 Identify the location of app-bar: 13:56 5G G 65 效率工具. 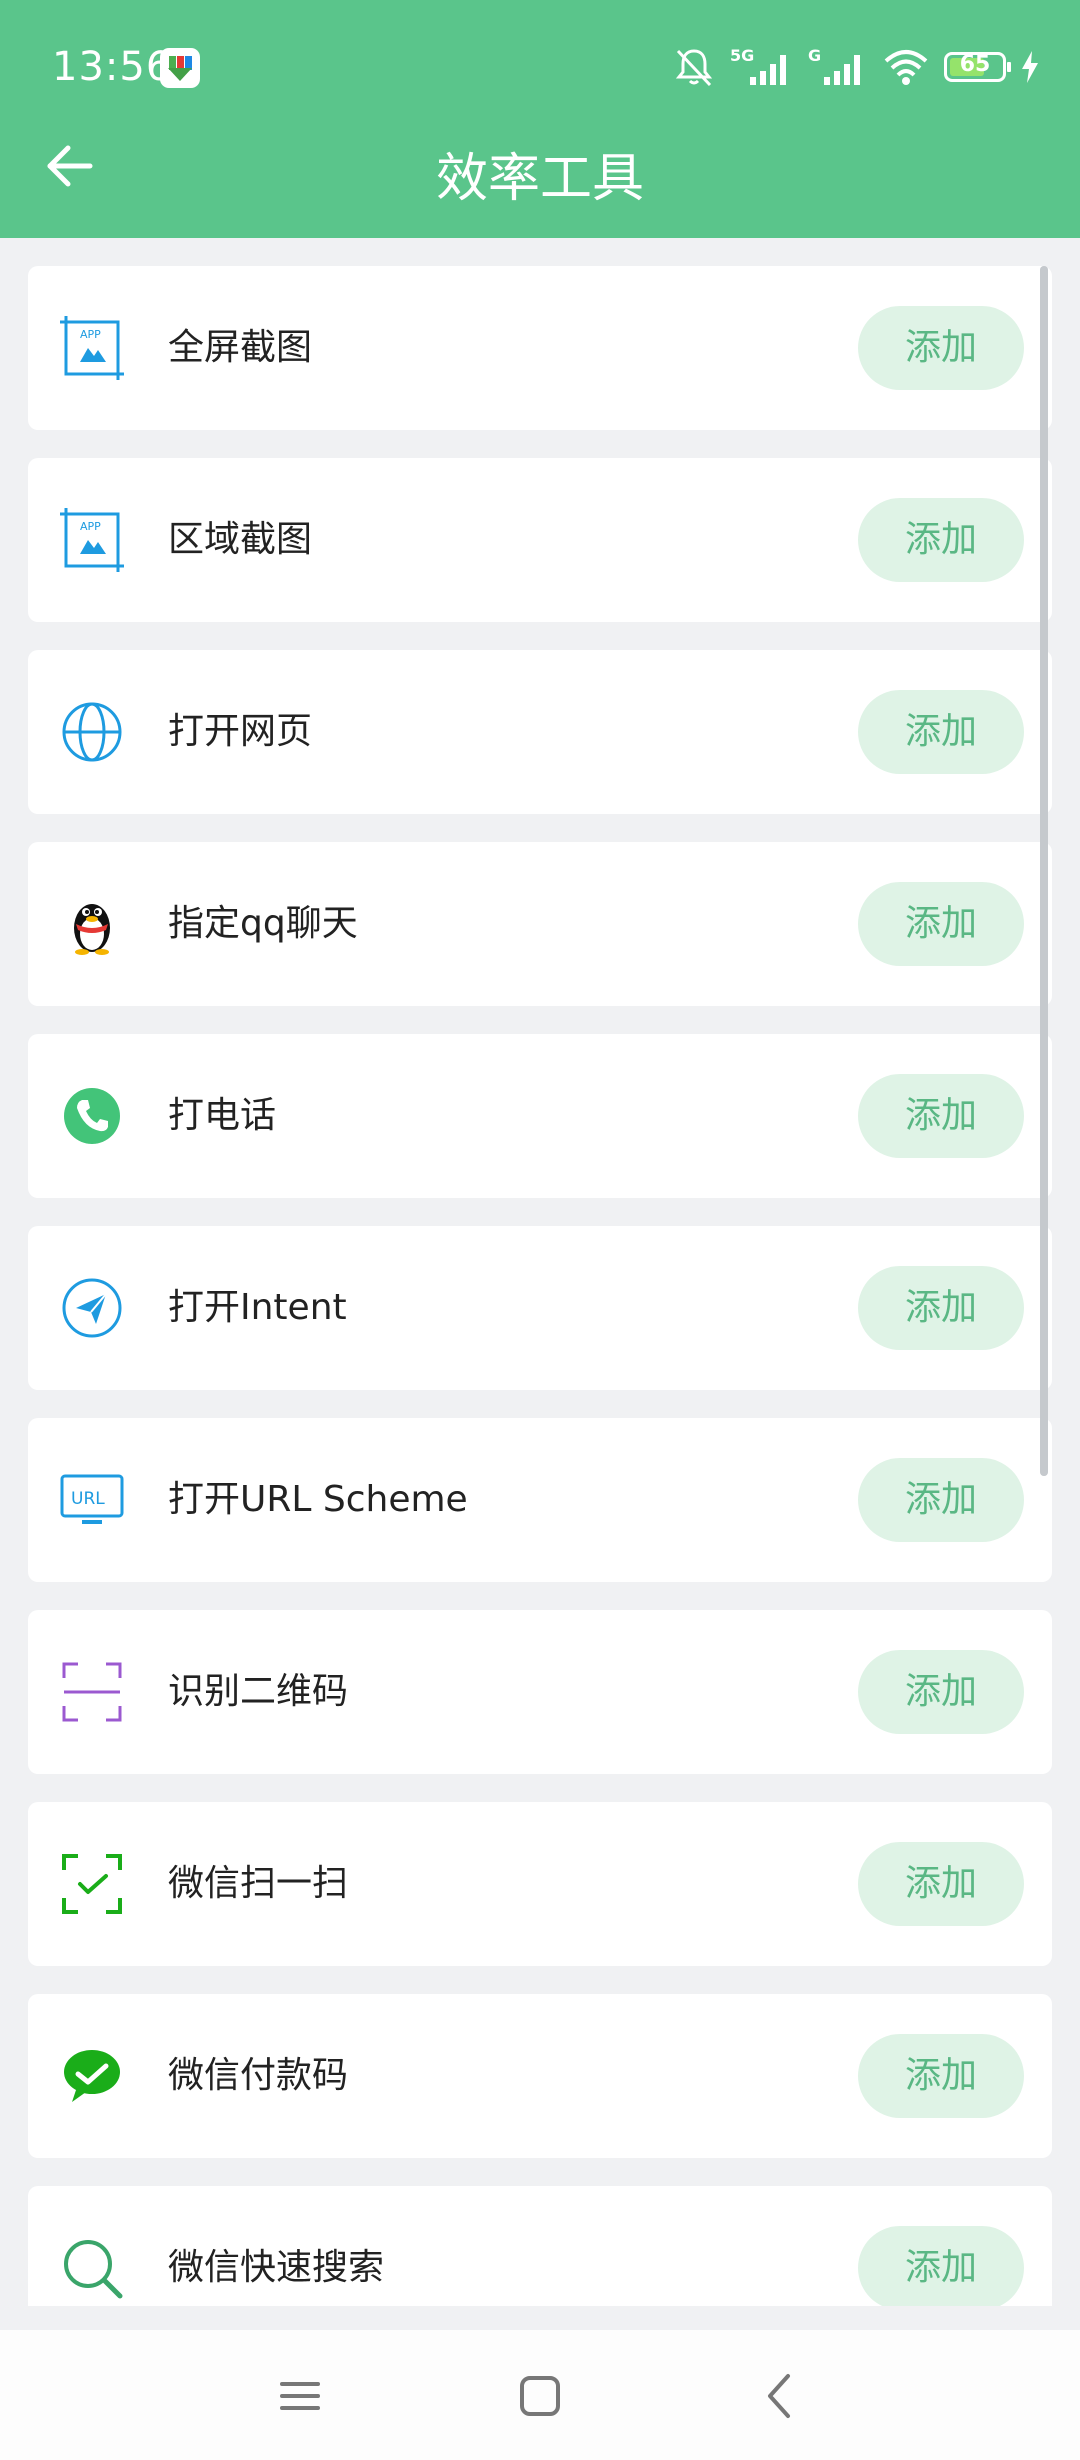
(540, 119).